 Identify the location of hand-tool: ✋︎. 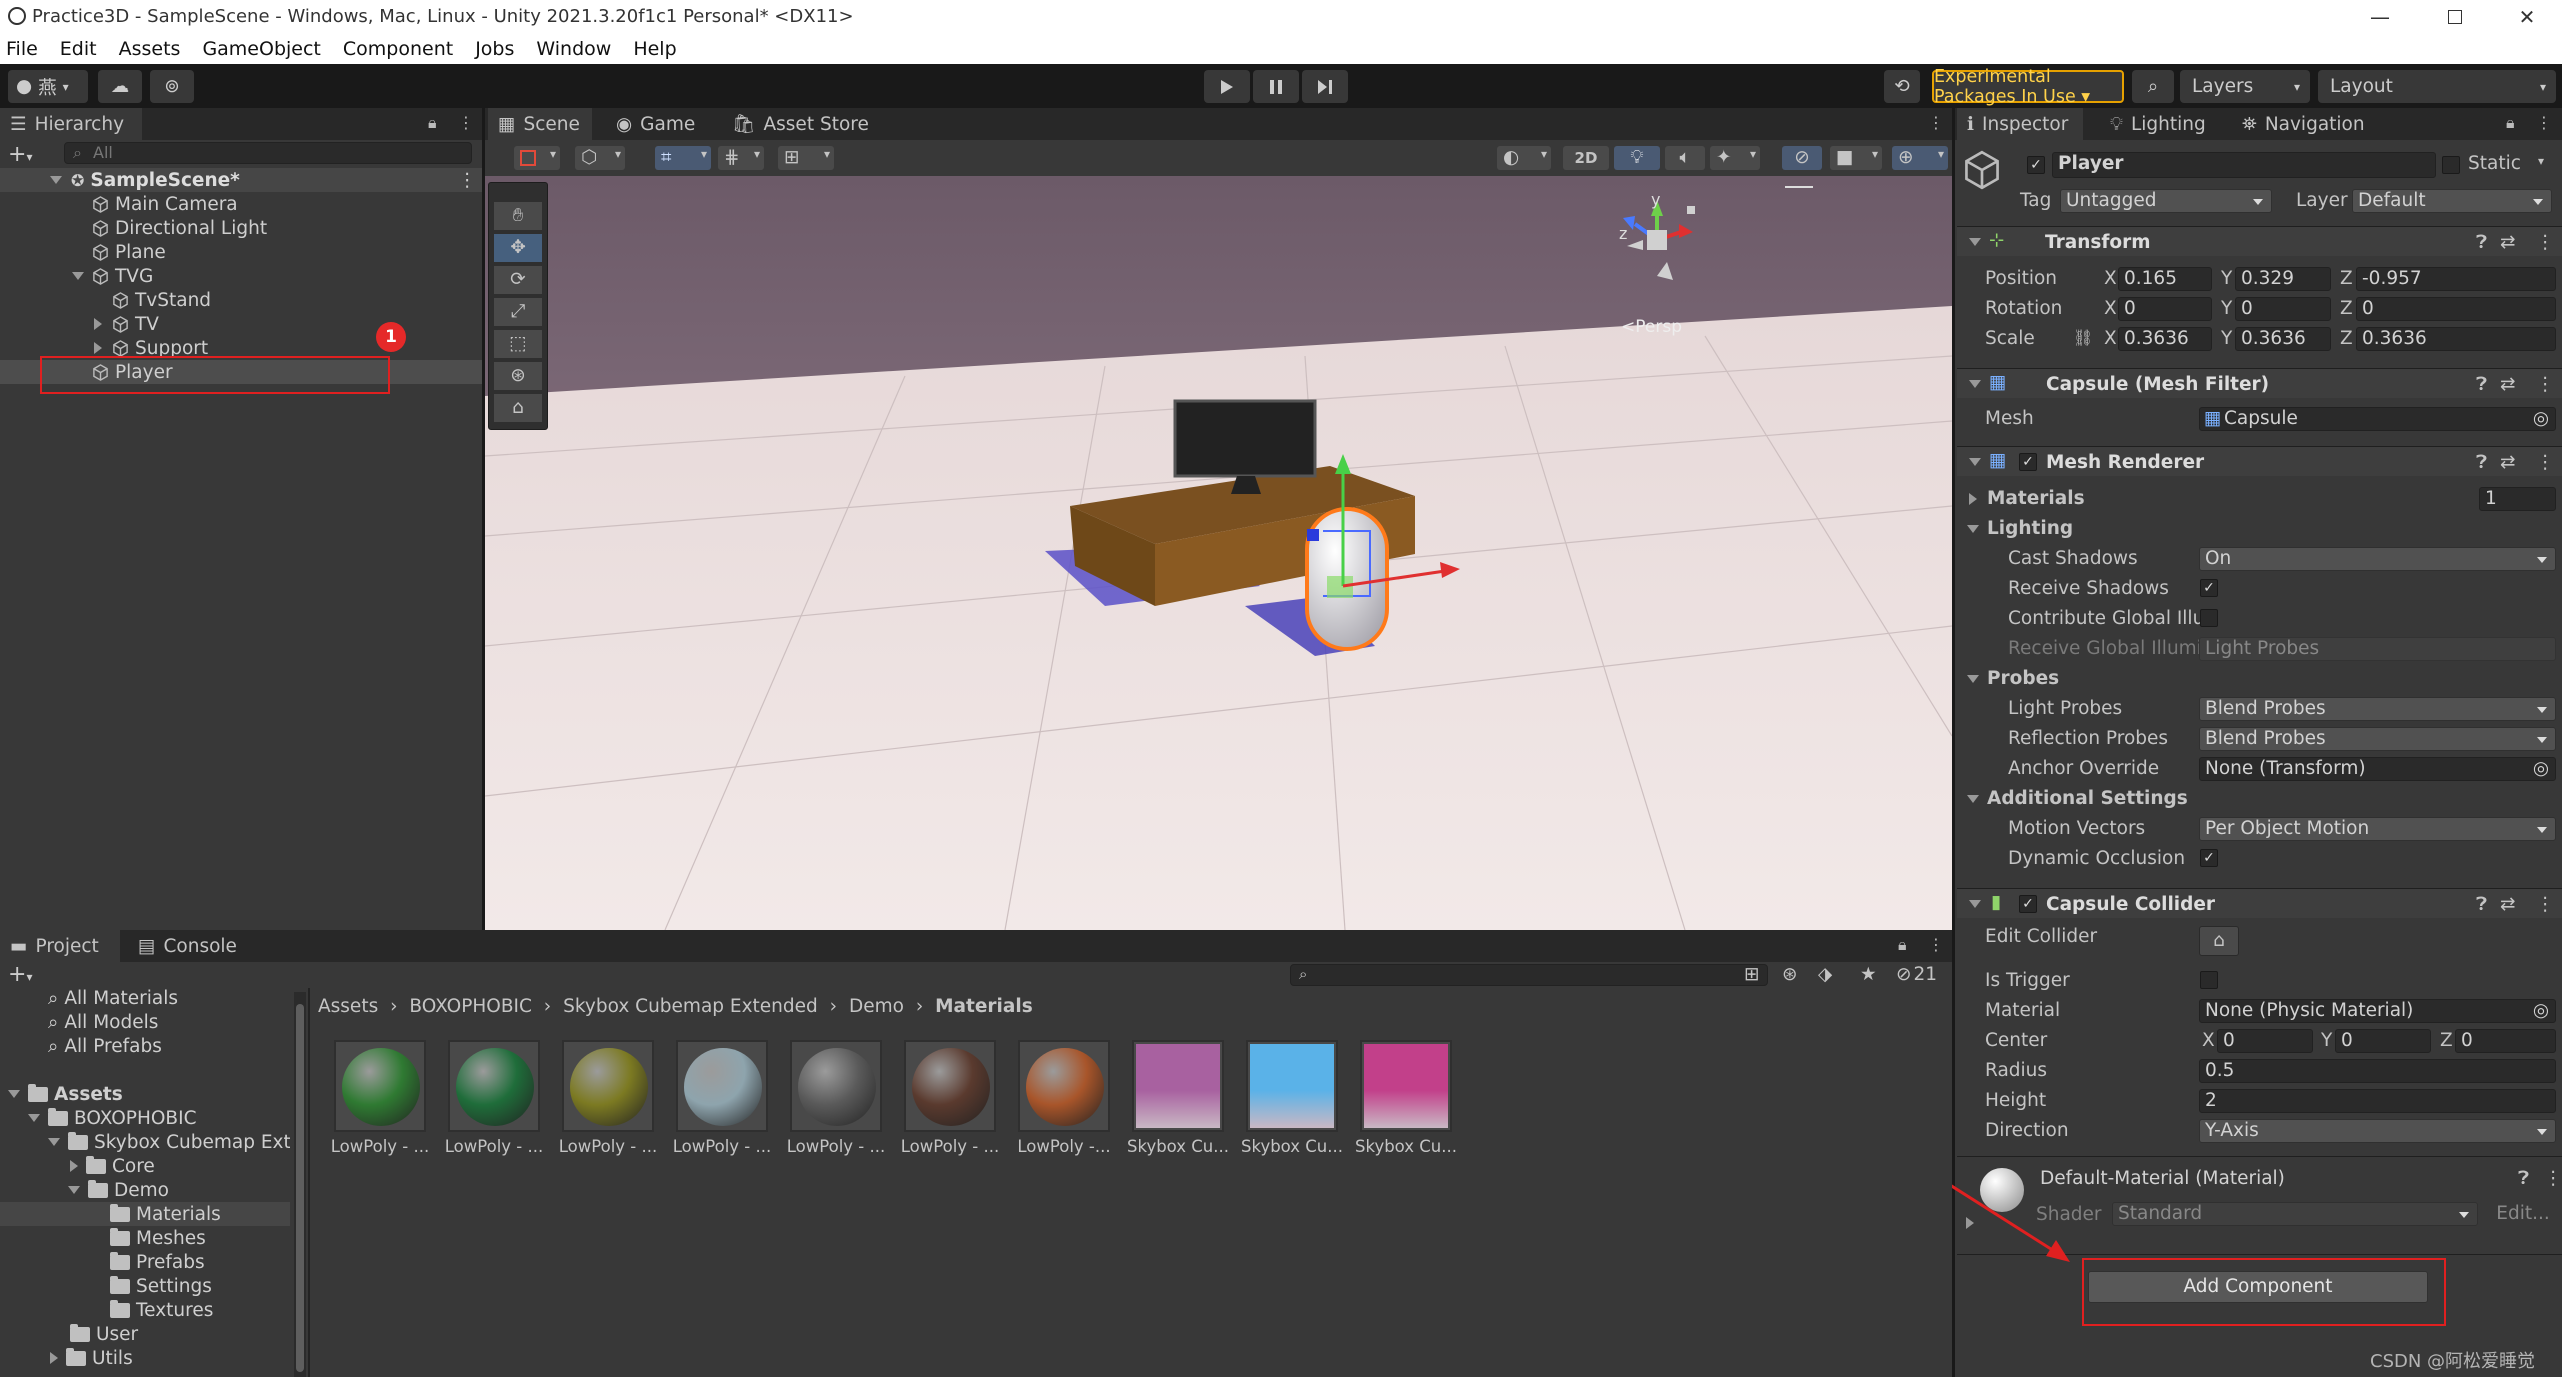
(518, 216).